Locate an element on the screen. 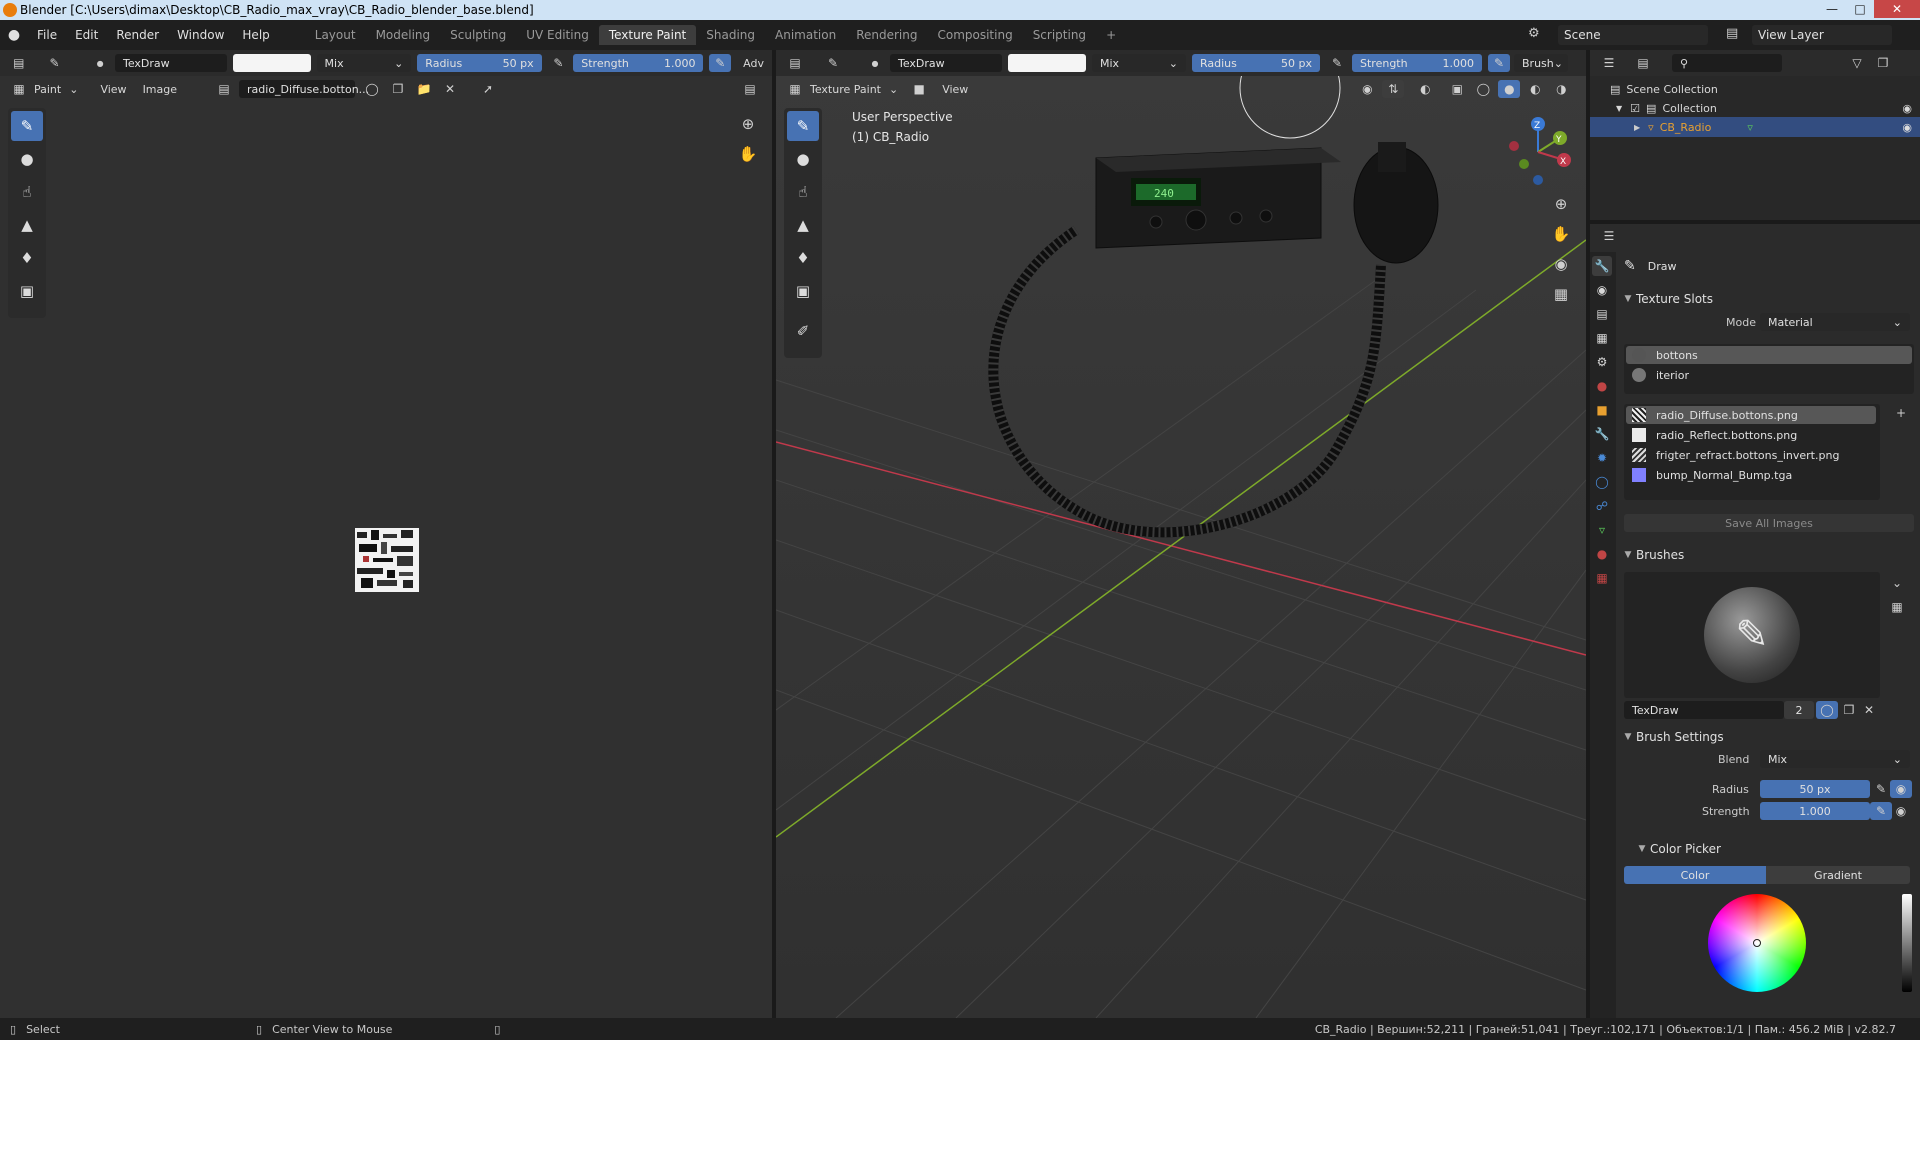  pin-icon: ➚ is located at coordinates (488, 89).